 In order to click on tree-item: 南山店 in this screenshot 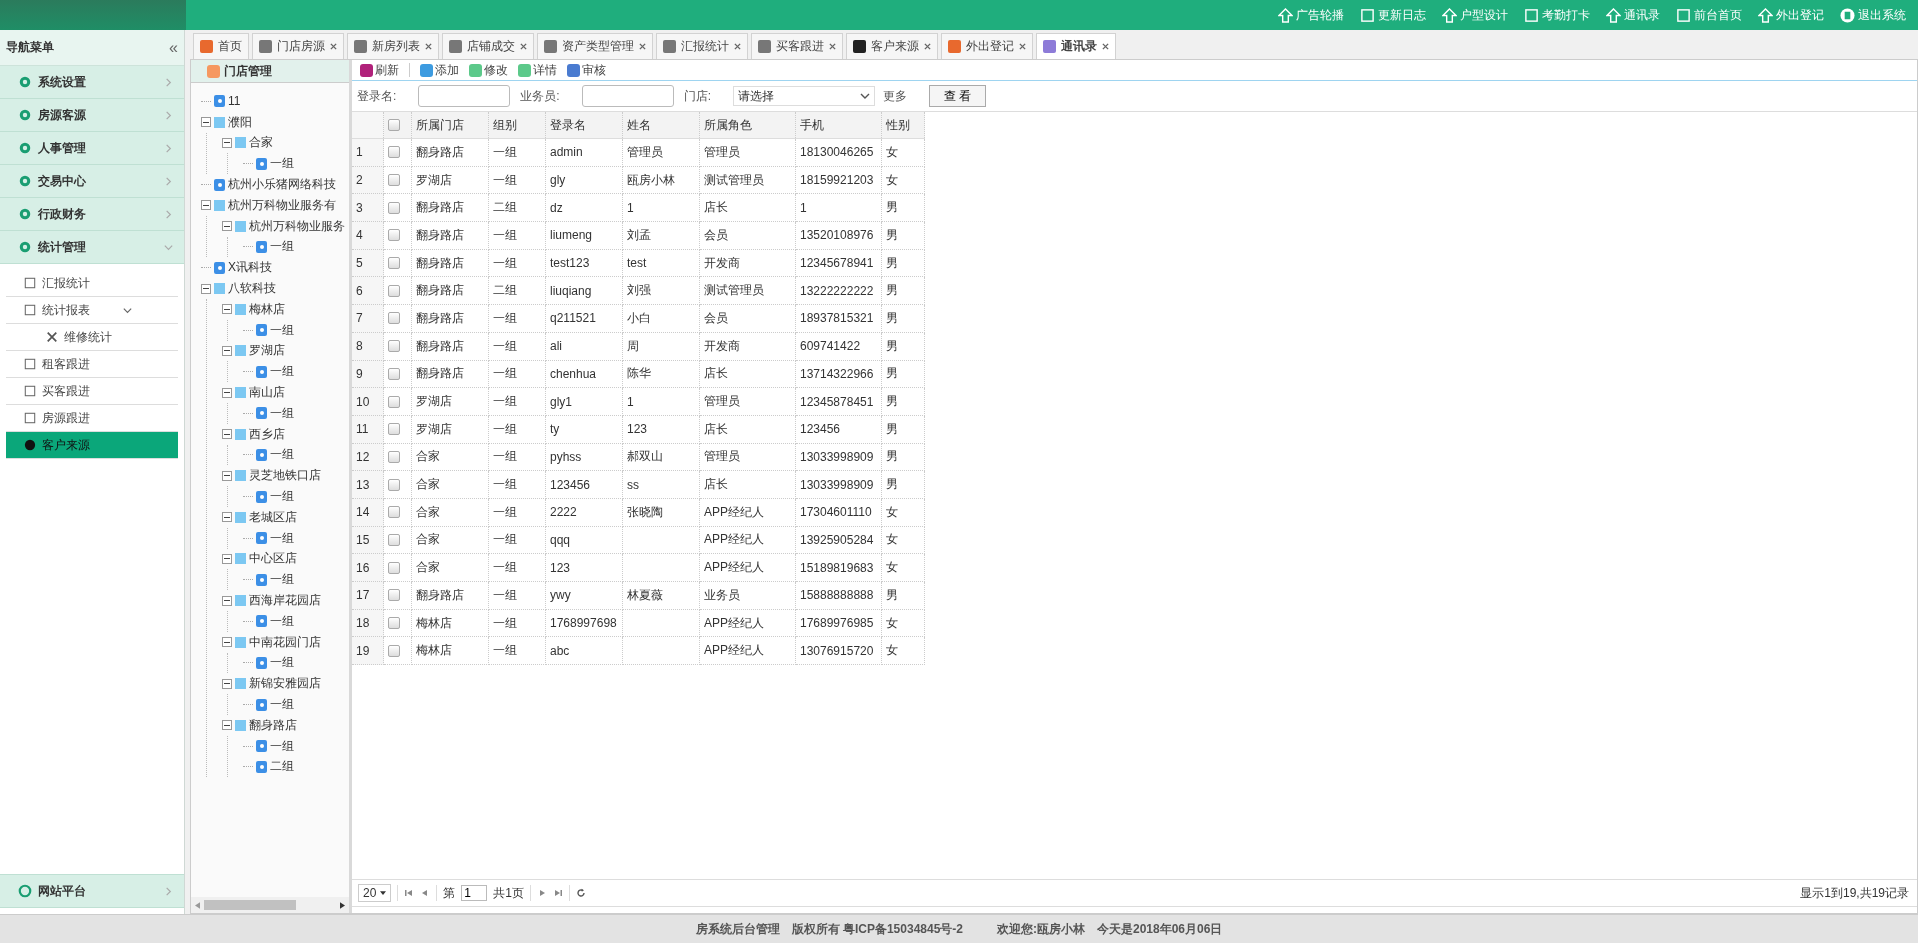, I will do `click(267, 393)`.